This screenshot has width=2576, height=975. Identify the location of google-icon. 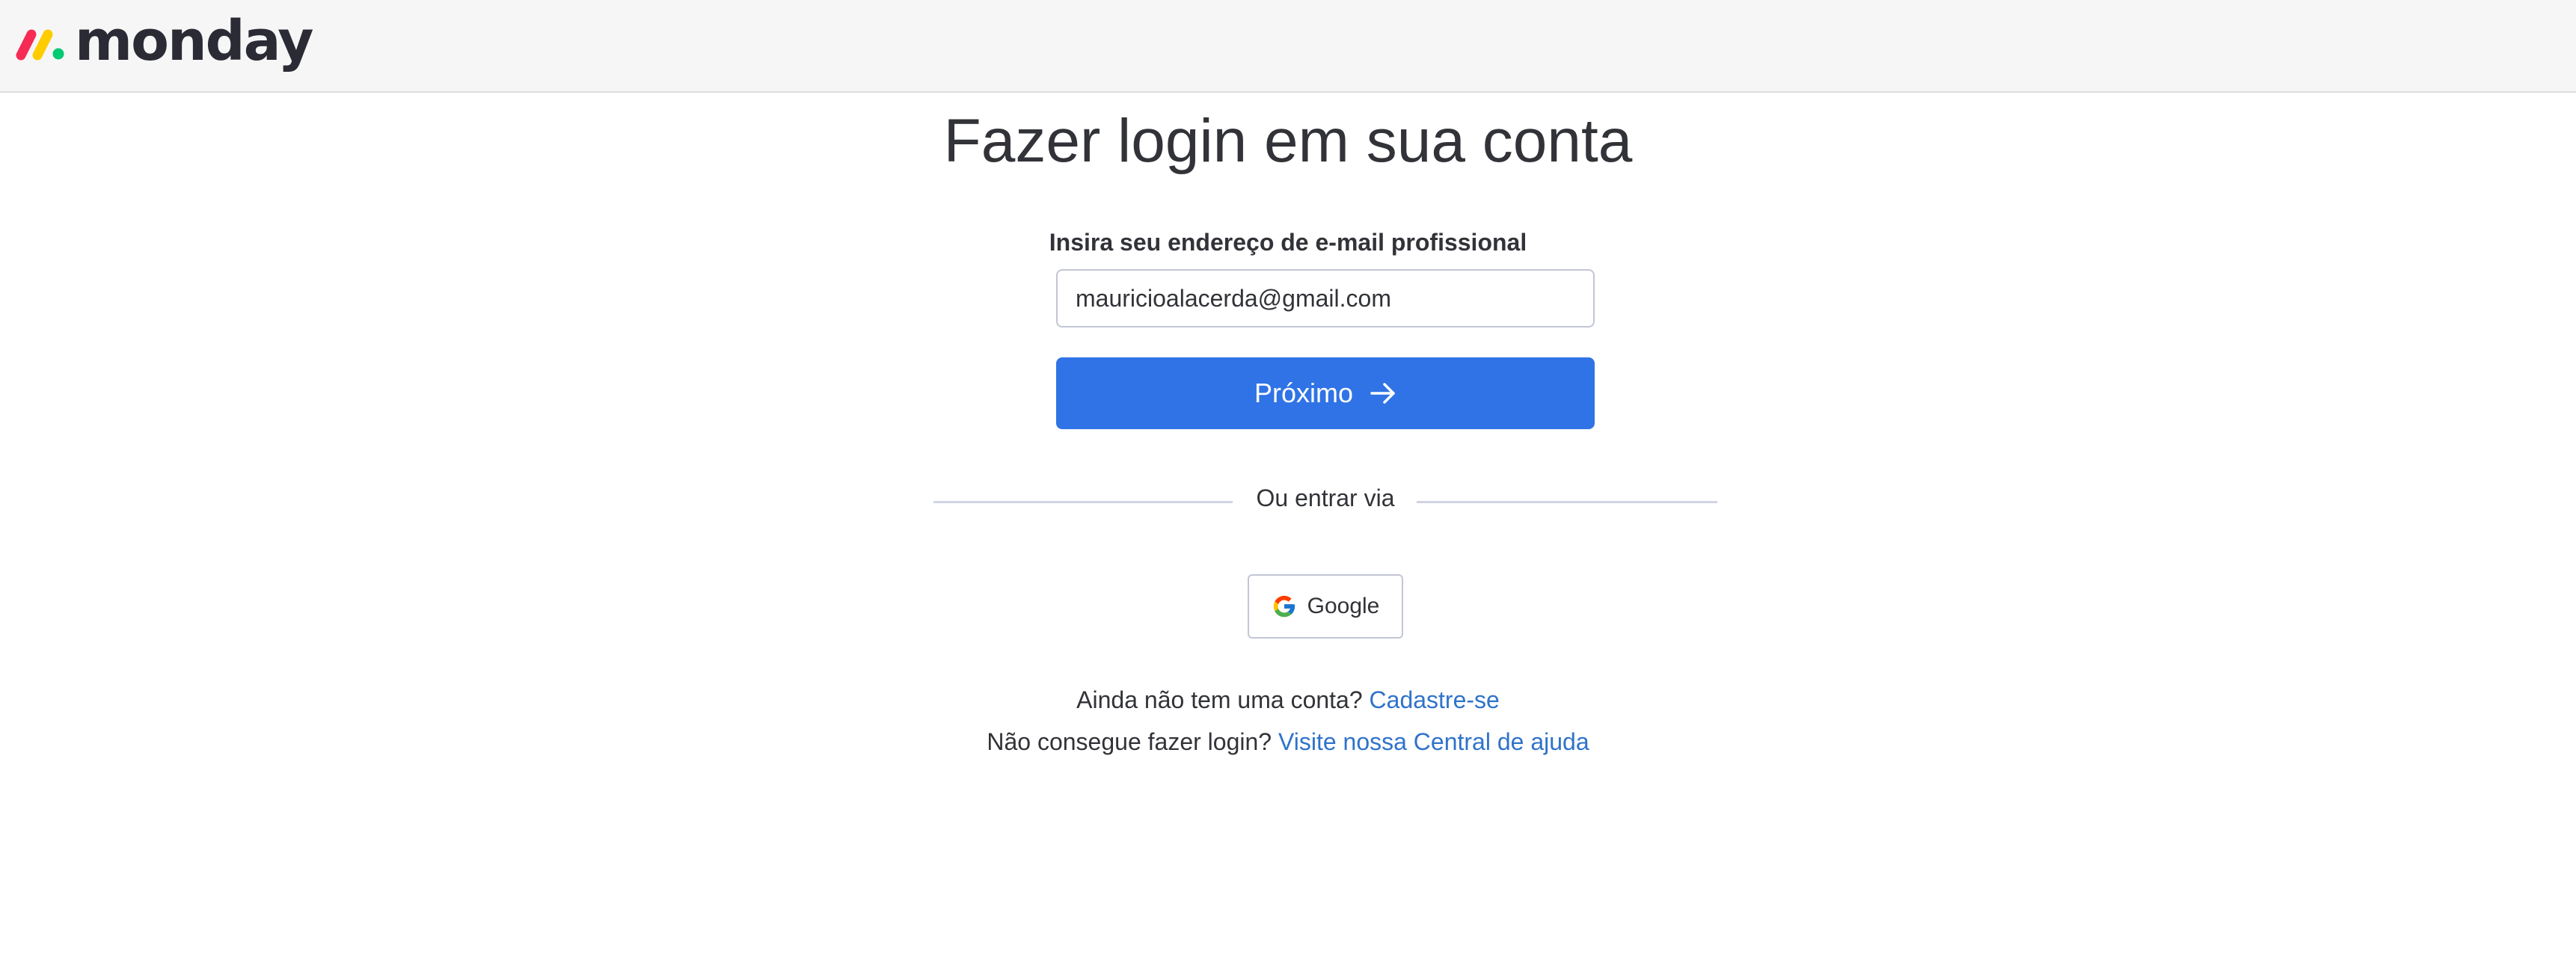
(1284, 606).